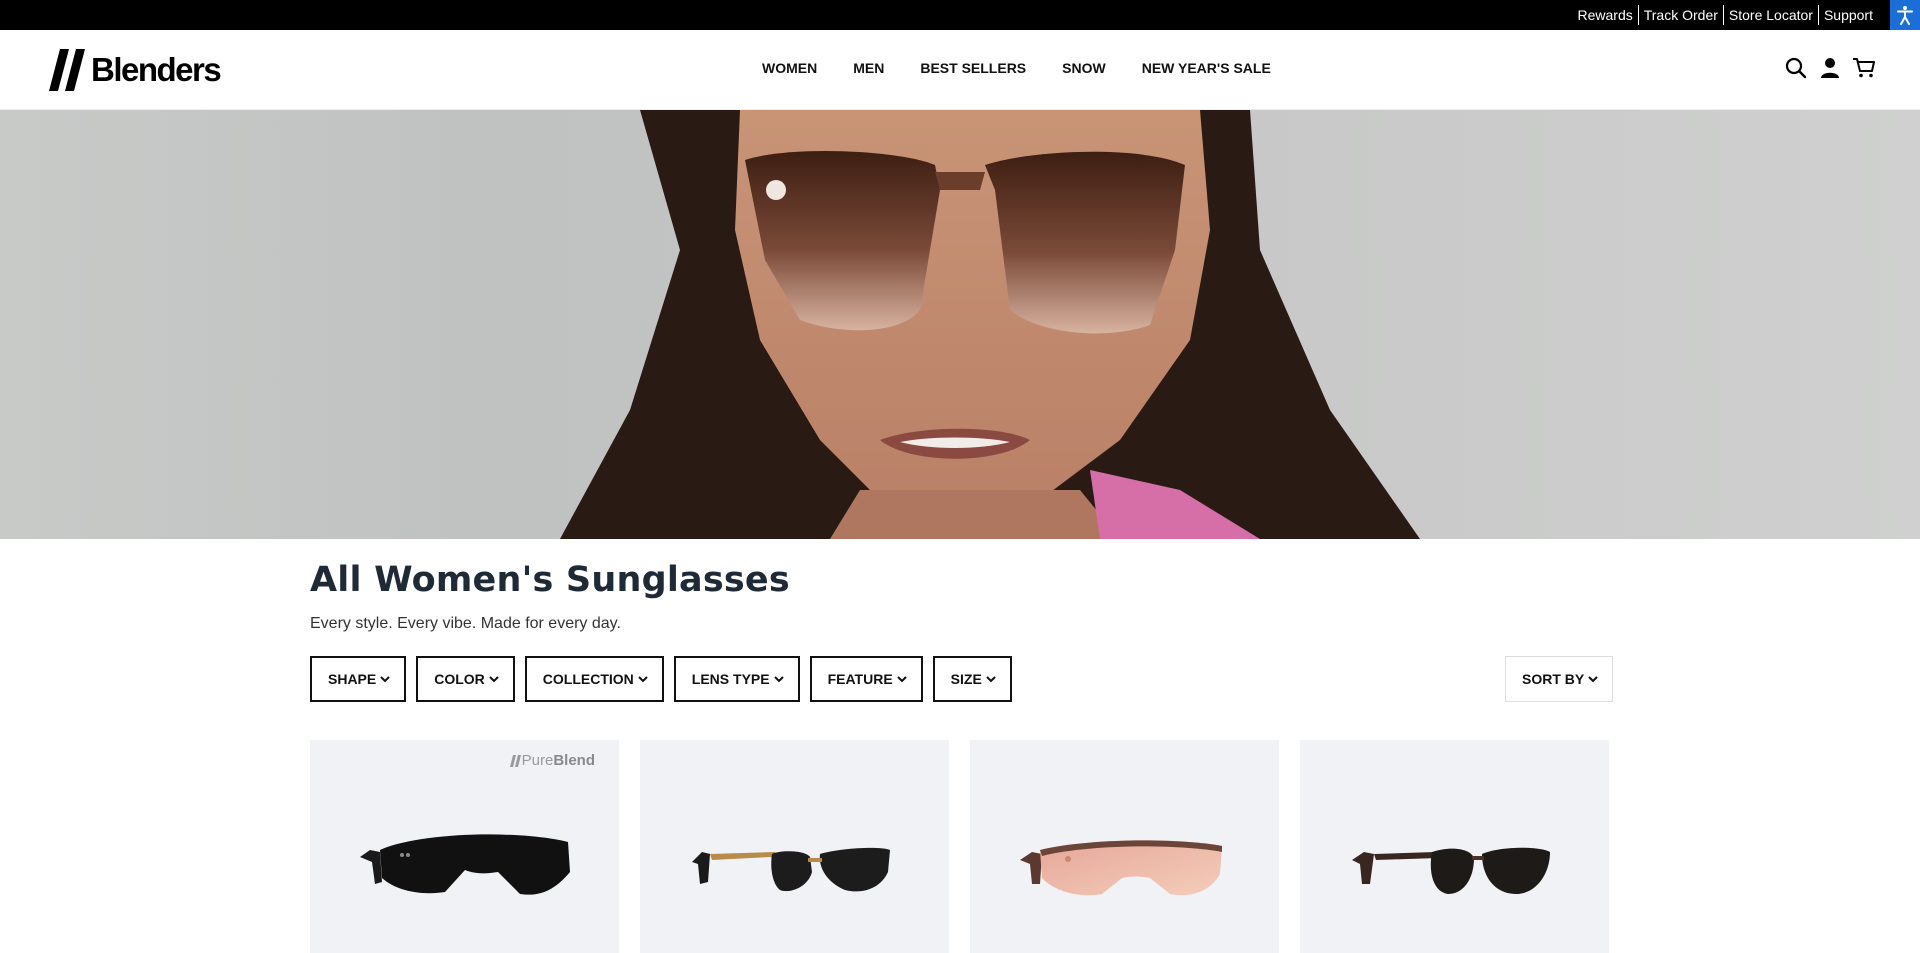  What do you see at coordinates (1084, 68) in the screenshot?
I see `nav-snow: SNOW` at bounding box center [1084, 68].